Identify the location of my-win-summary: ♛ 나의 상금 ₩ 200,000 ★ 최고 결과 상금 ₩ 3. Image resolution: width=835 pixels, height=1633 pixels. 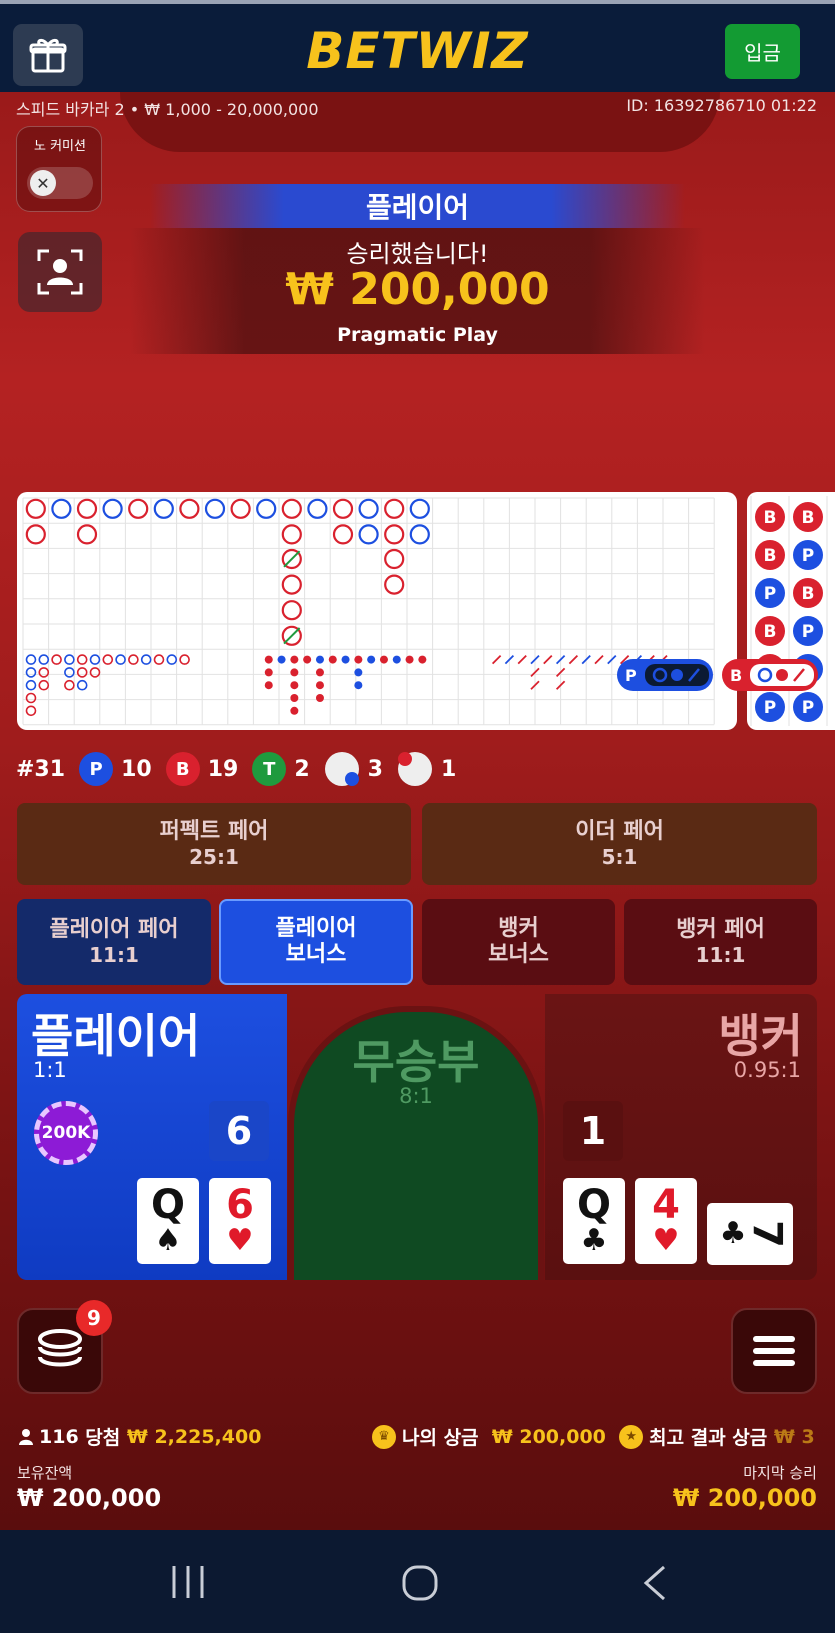
(593, 1436).